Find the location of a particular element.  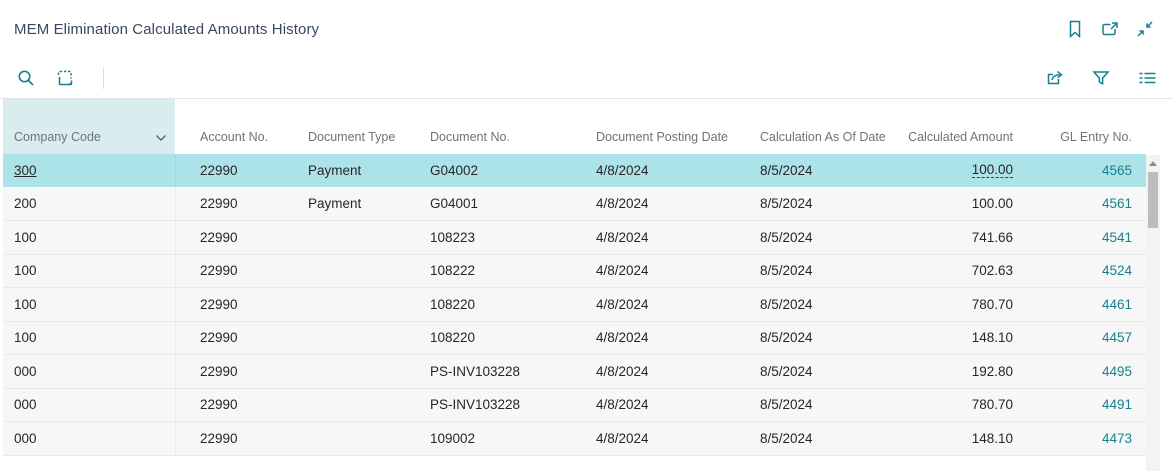

table-row: 000 22990 109002 4/8/2024 8/5/2024 148.10 4473 is located at coordinates (574, 439).